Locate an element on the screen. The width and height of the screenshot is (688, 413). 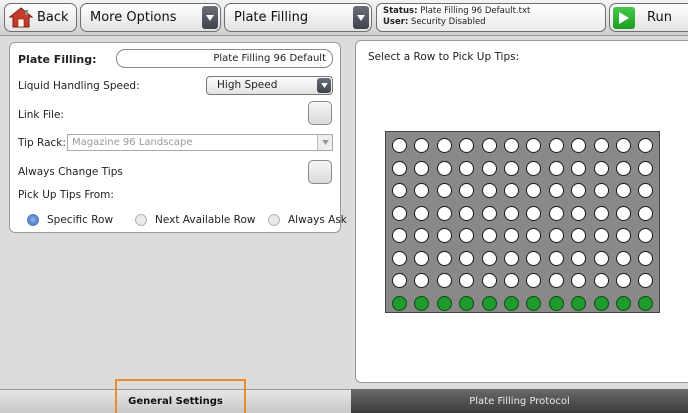
radio-always-ask: Always Ask is located at coordinates (307, 220).